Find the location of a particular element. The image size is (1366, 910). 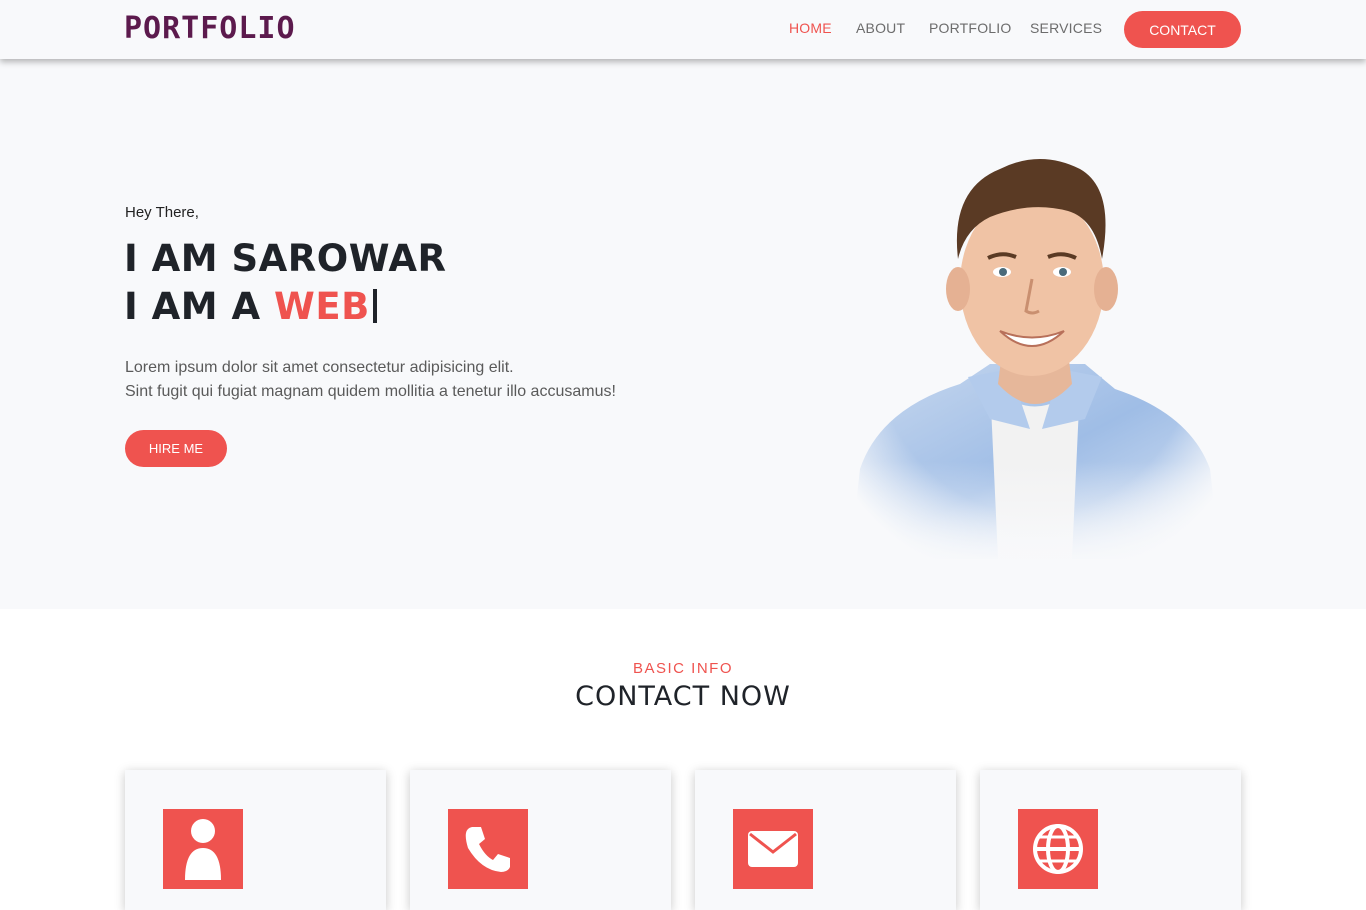

globe-icon is located at coordinates (1058, 849).